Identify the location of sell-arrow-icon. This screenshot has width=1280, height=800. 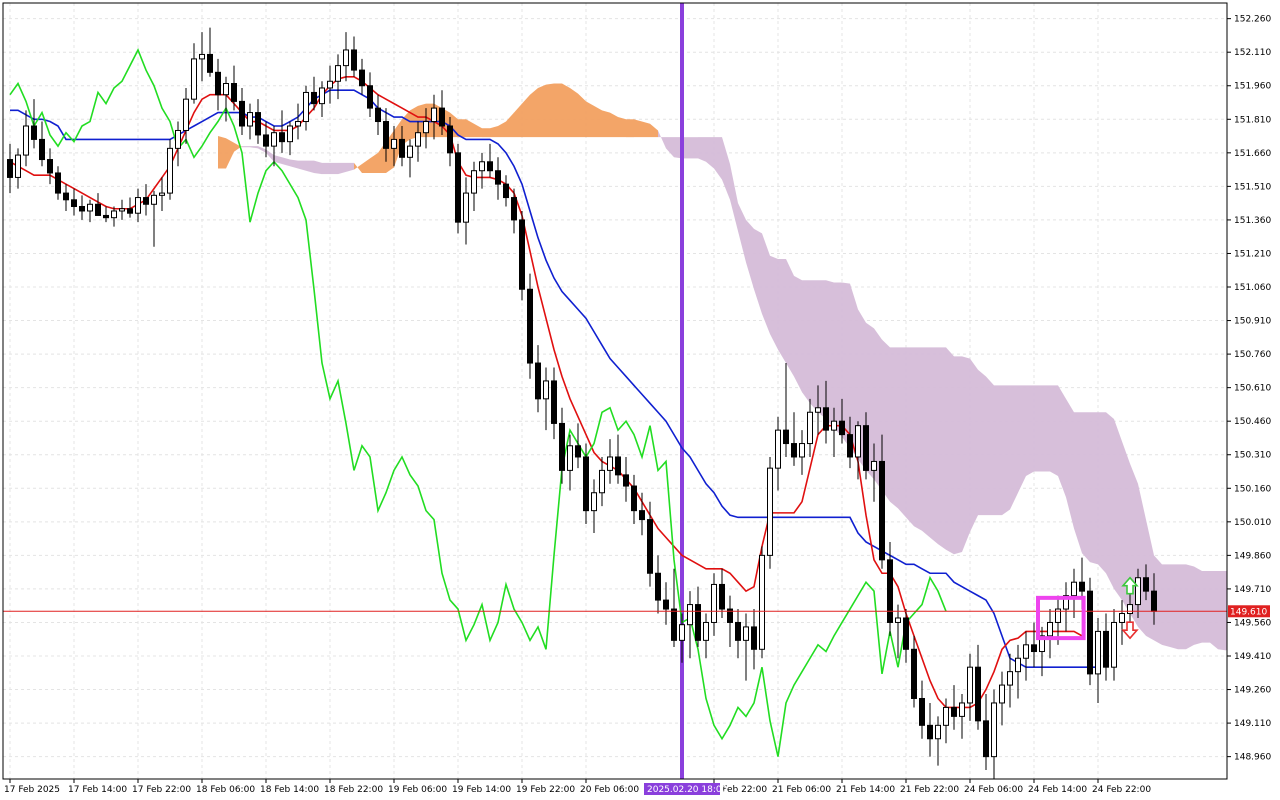
(1130, 630).